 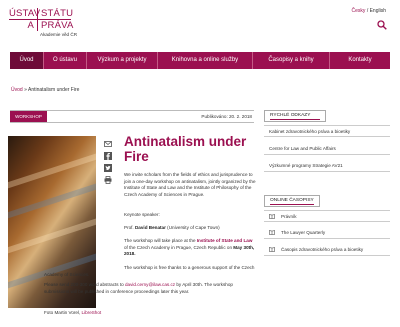 I want to click on breadcrumb: Úvod » Antinatalism under Fire, so click(x=45, y=90).